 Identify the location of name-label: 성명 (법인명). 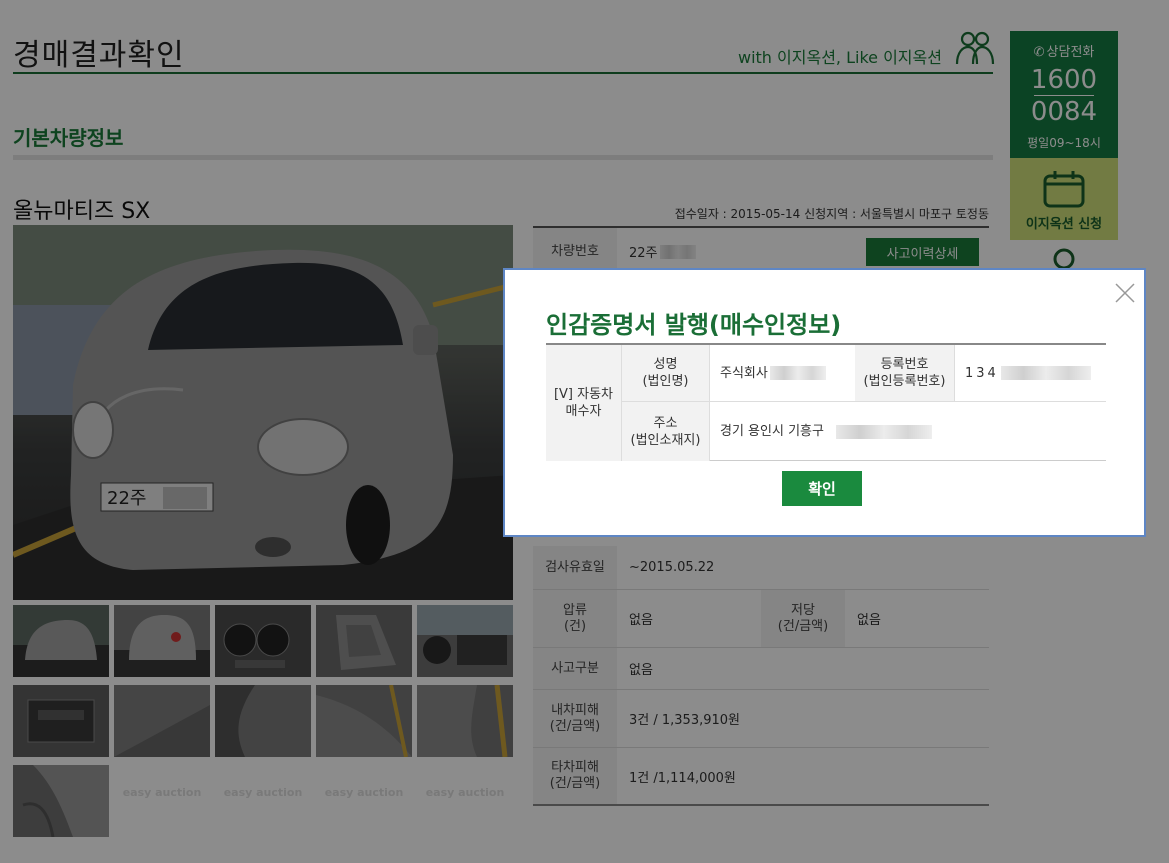
(666, 373).